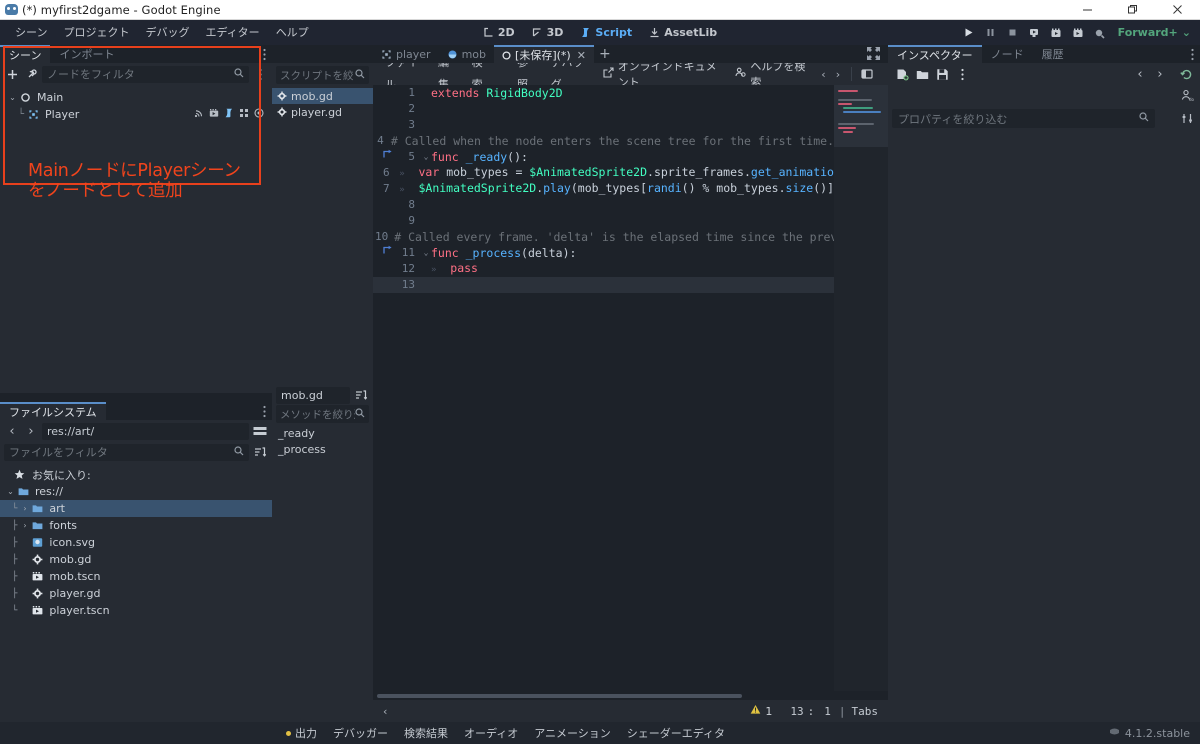  Describe the element at coordinates (136, 576) in the screenshot. I see `fs-row-mob-tscn: ├ mob.tscn` at that location.